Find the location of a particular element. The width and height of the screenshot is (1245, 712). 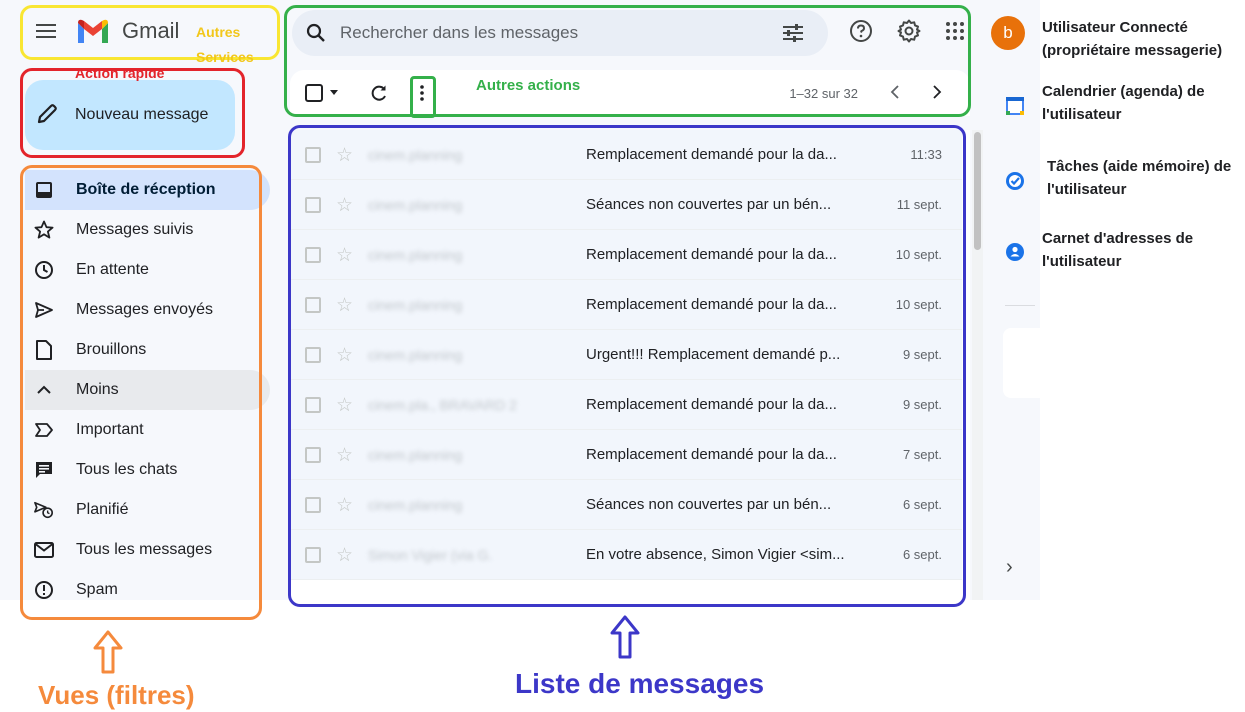

annotation-label-views: Vues (filtres) is located at coordinates (116, 695).